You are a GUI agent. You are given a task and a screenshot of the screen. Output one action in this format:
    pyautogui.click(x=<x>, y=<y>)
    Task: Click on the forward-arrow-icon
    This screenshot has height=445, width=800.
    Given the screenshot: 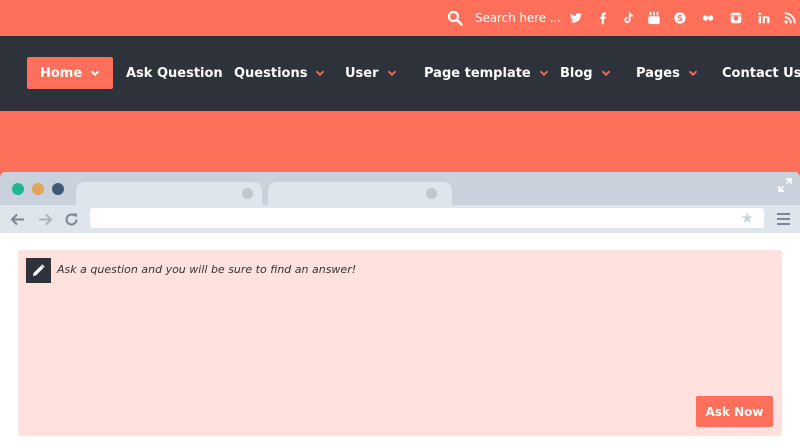 What is the action you would take?
    pyautogui.click(x=45, y=219)
    